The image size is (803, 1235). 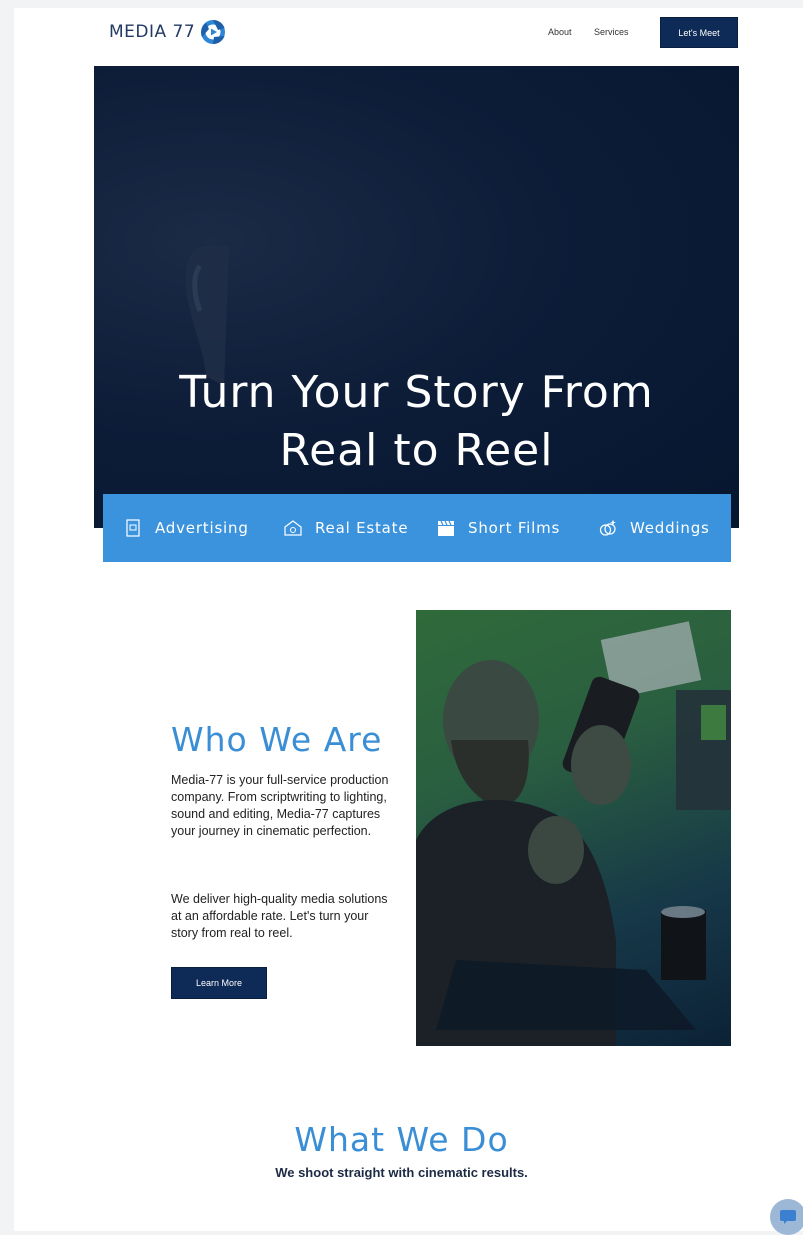 I want to click on what-we-do-heading: What We Do, so click(x=401, y=1139).